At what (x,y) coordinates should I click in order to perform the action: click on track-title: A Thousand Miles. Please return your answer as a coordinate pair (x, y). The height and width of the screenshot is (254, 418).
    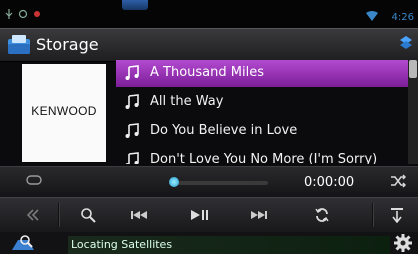
    Looking at the image, I should click on (207, 72).